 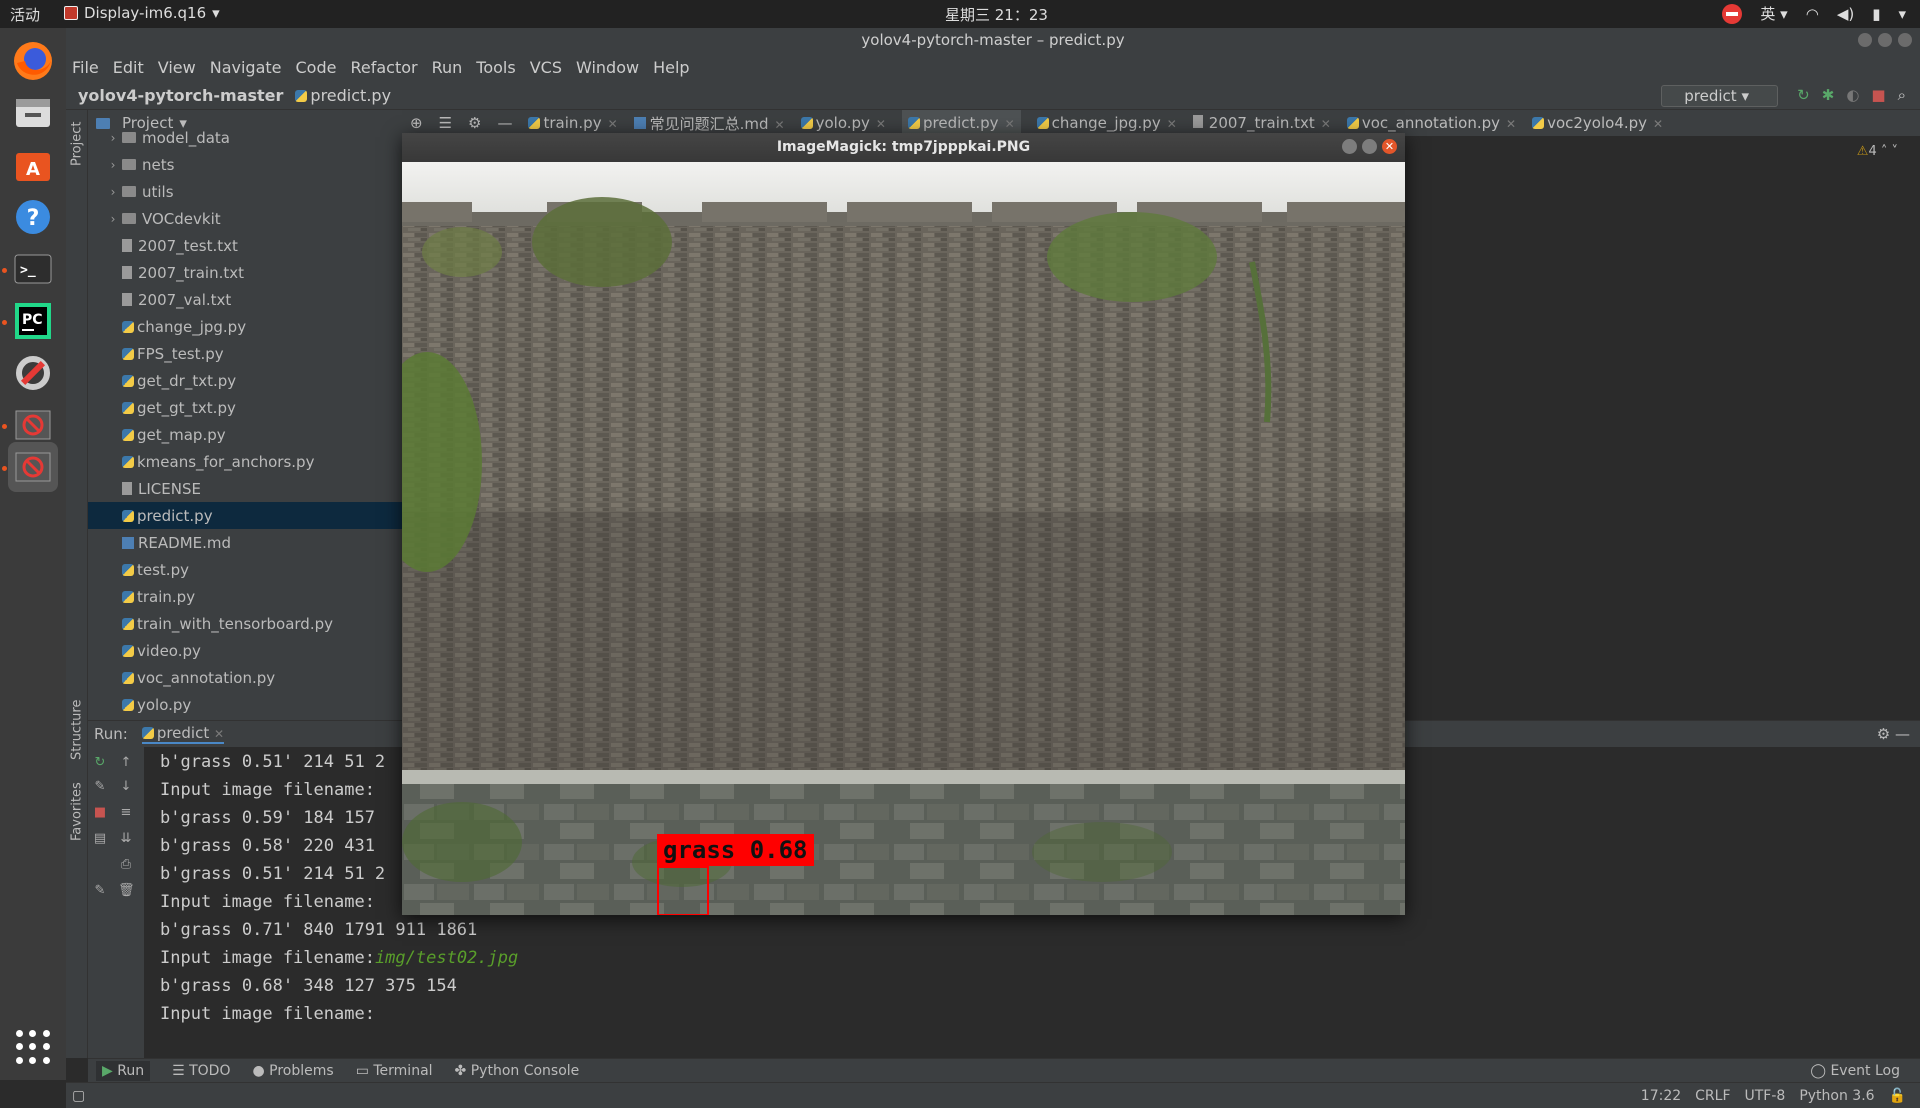 I want to click on tool-tab-run: ▶ Run, so click(x=123, y=1070).